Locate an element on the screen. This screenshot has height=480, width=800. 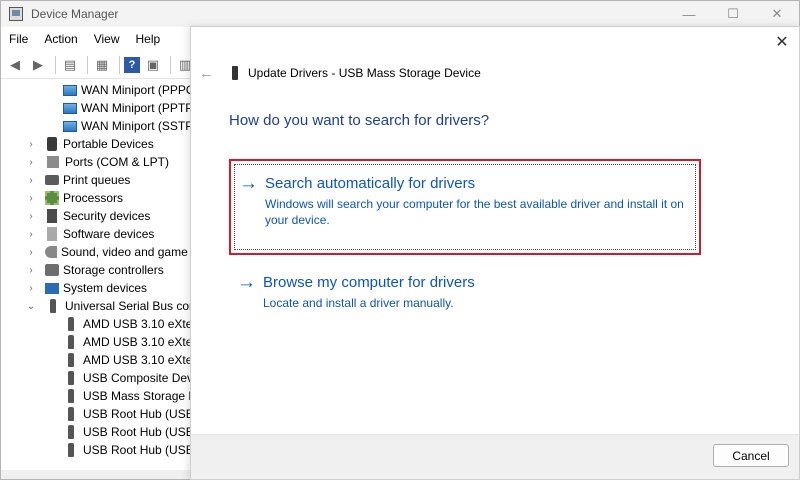
chevron-down-icon: ⌄ is located at coordinates (31, 306).